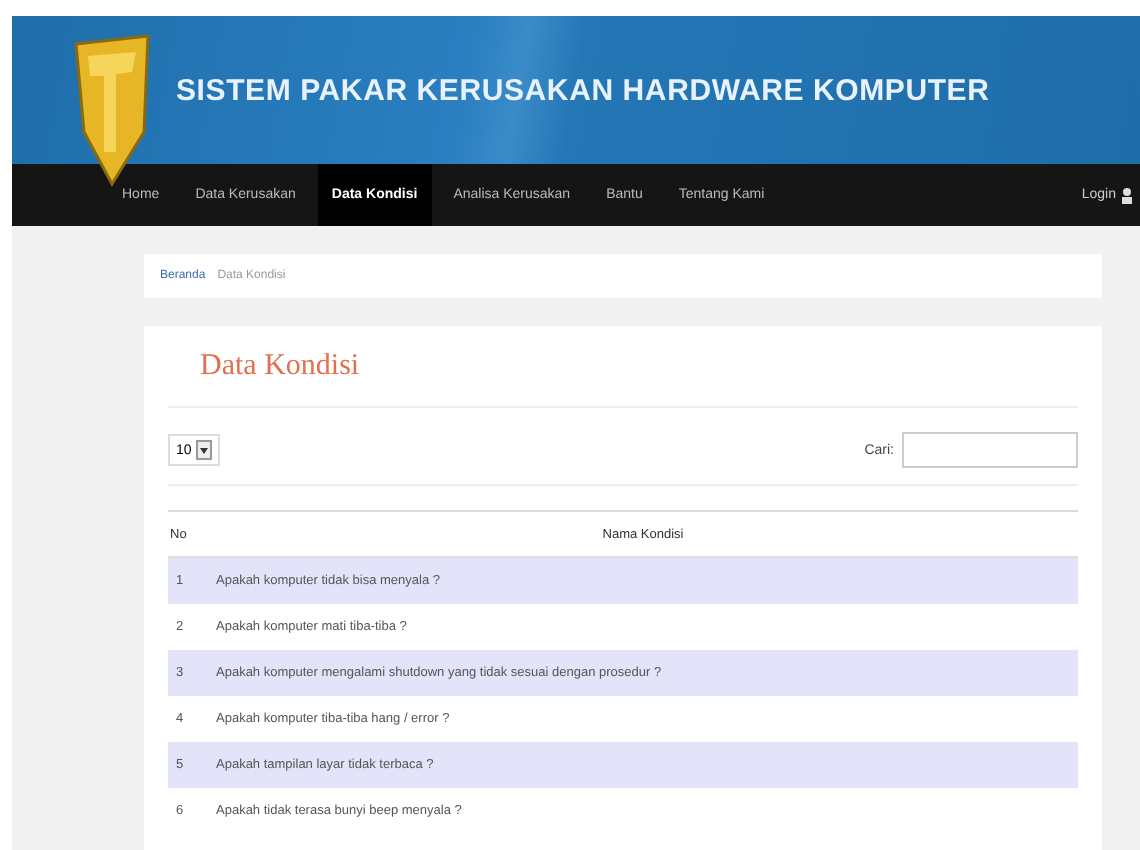 This screenshot has width=1140, height=850. What do you see at coordinates (1127, 195) in the screenshot?
I see `user-icon` at bounding box center [1127, 195].